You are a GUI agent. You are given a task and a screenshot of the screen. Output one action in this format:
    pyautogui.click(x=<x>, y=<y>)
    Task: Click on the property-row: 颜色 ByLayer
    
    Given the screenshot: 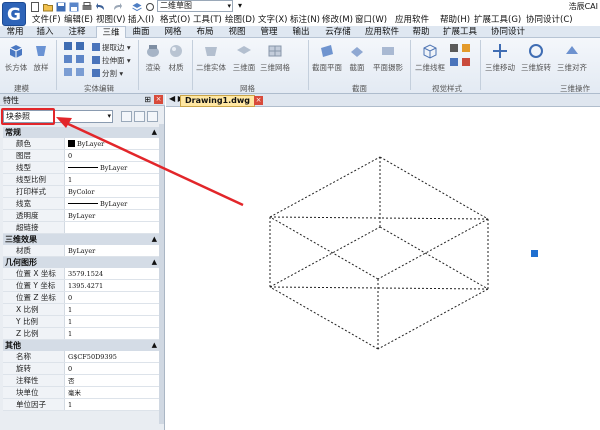 What is the action you would take?
    pyautogui.click(x=81, y=144)
    